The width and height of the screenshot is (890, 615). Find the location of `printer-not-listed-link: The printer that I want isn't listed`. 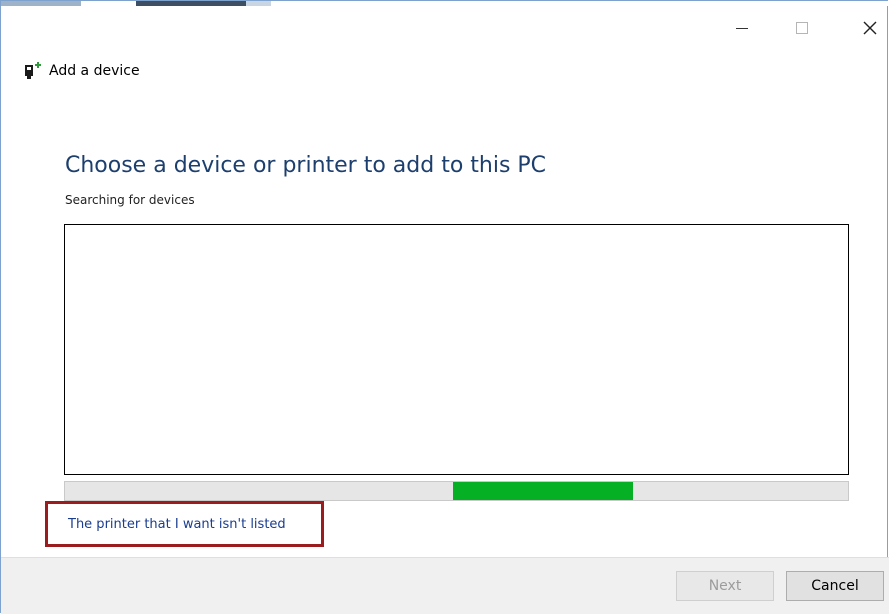

printer-not-listed-link: The printer that I want isn't listed is located at coordinates (177, 524).